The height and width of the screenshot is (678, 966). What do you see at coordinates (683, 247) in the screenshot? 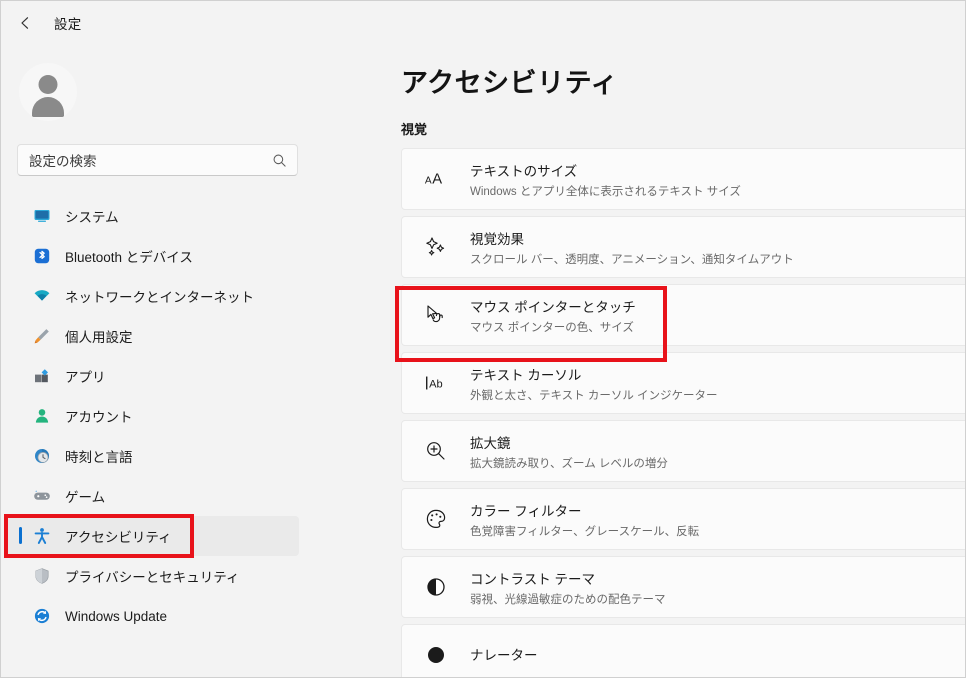
I see `card-visual-effects: 視覚効果 スクロール バー、透明度、アニメーション、通知タイムアウト` at bounding box center [683, 247].